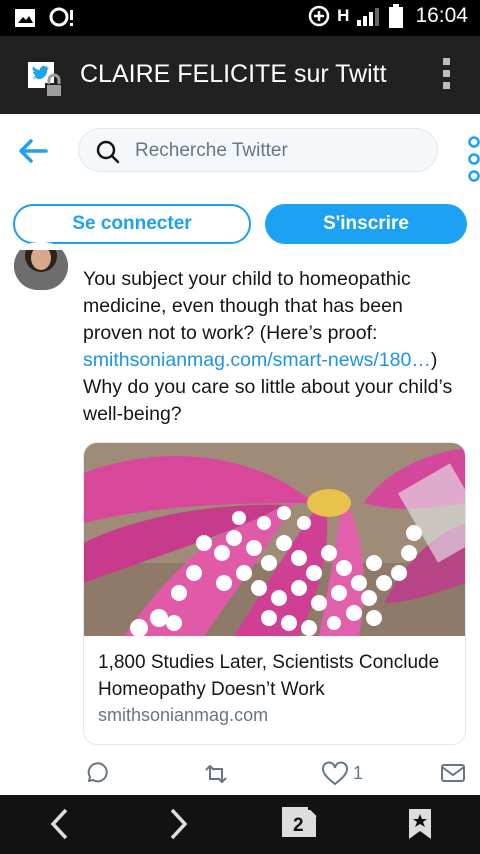  Describe the element at coordinates (473, 159) in the screenshot. I see `more-vertical-icon` at that location.